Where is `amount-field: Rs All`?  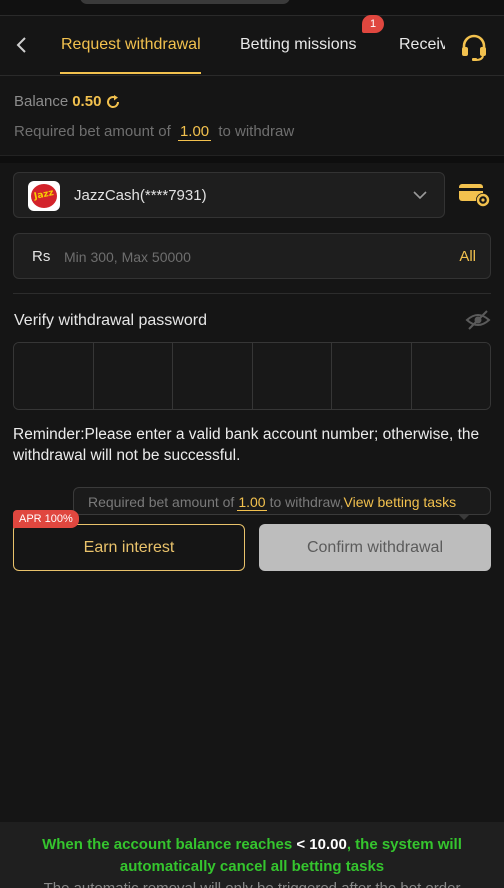 amount-field: Rs All is located at coordinates (252, 256).